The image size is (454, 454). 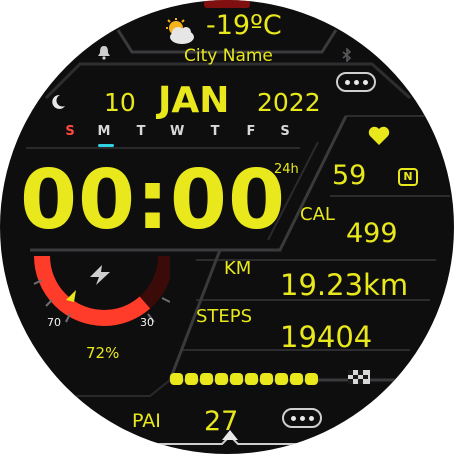 I want to click on weekday-1: M, so click(x=104, y=131).